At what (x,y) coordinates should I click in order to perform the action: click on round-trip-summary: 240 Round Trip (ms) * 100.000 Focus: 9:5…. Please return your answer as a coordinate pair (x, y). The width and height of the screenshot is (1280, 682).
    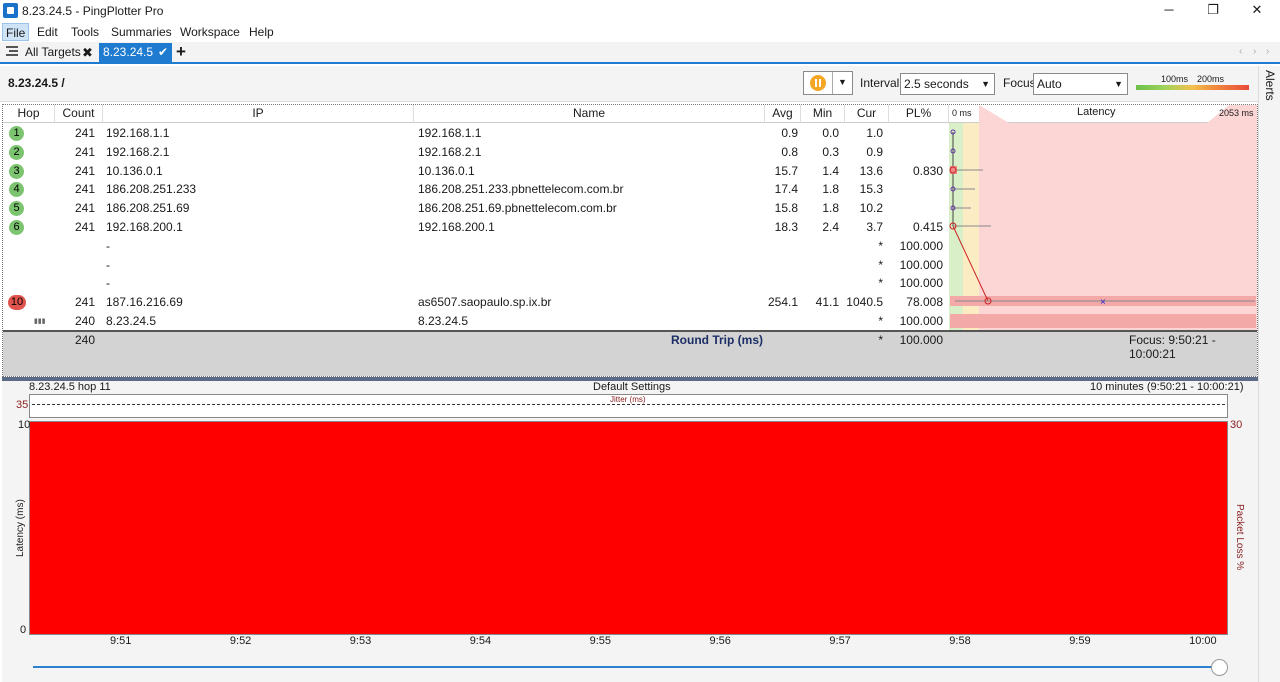
    Looking at the image, I should click on (630, 353).